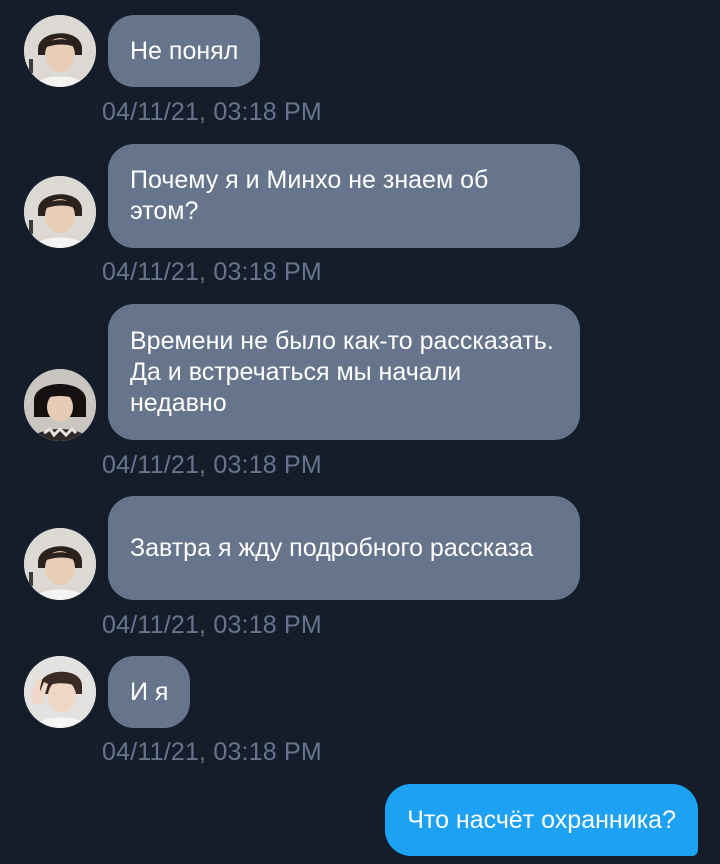 The image size is (720, 864). I want to click on message-bubble: Не понял, so click(184, 51).